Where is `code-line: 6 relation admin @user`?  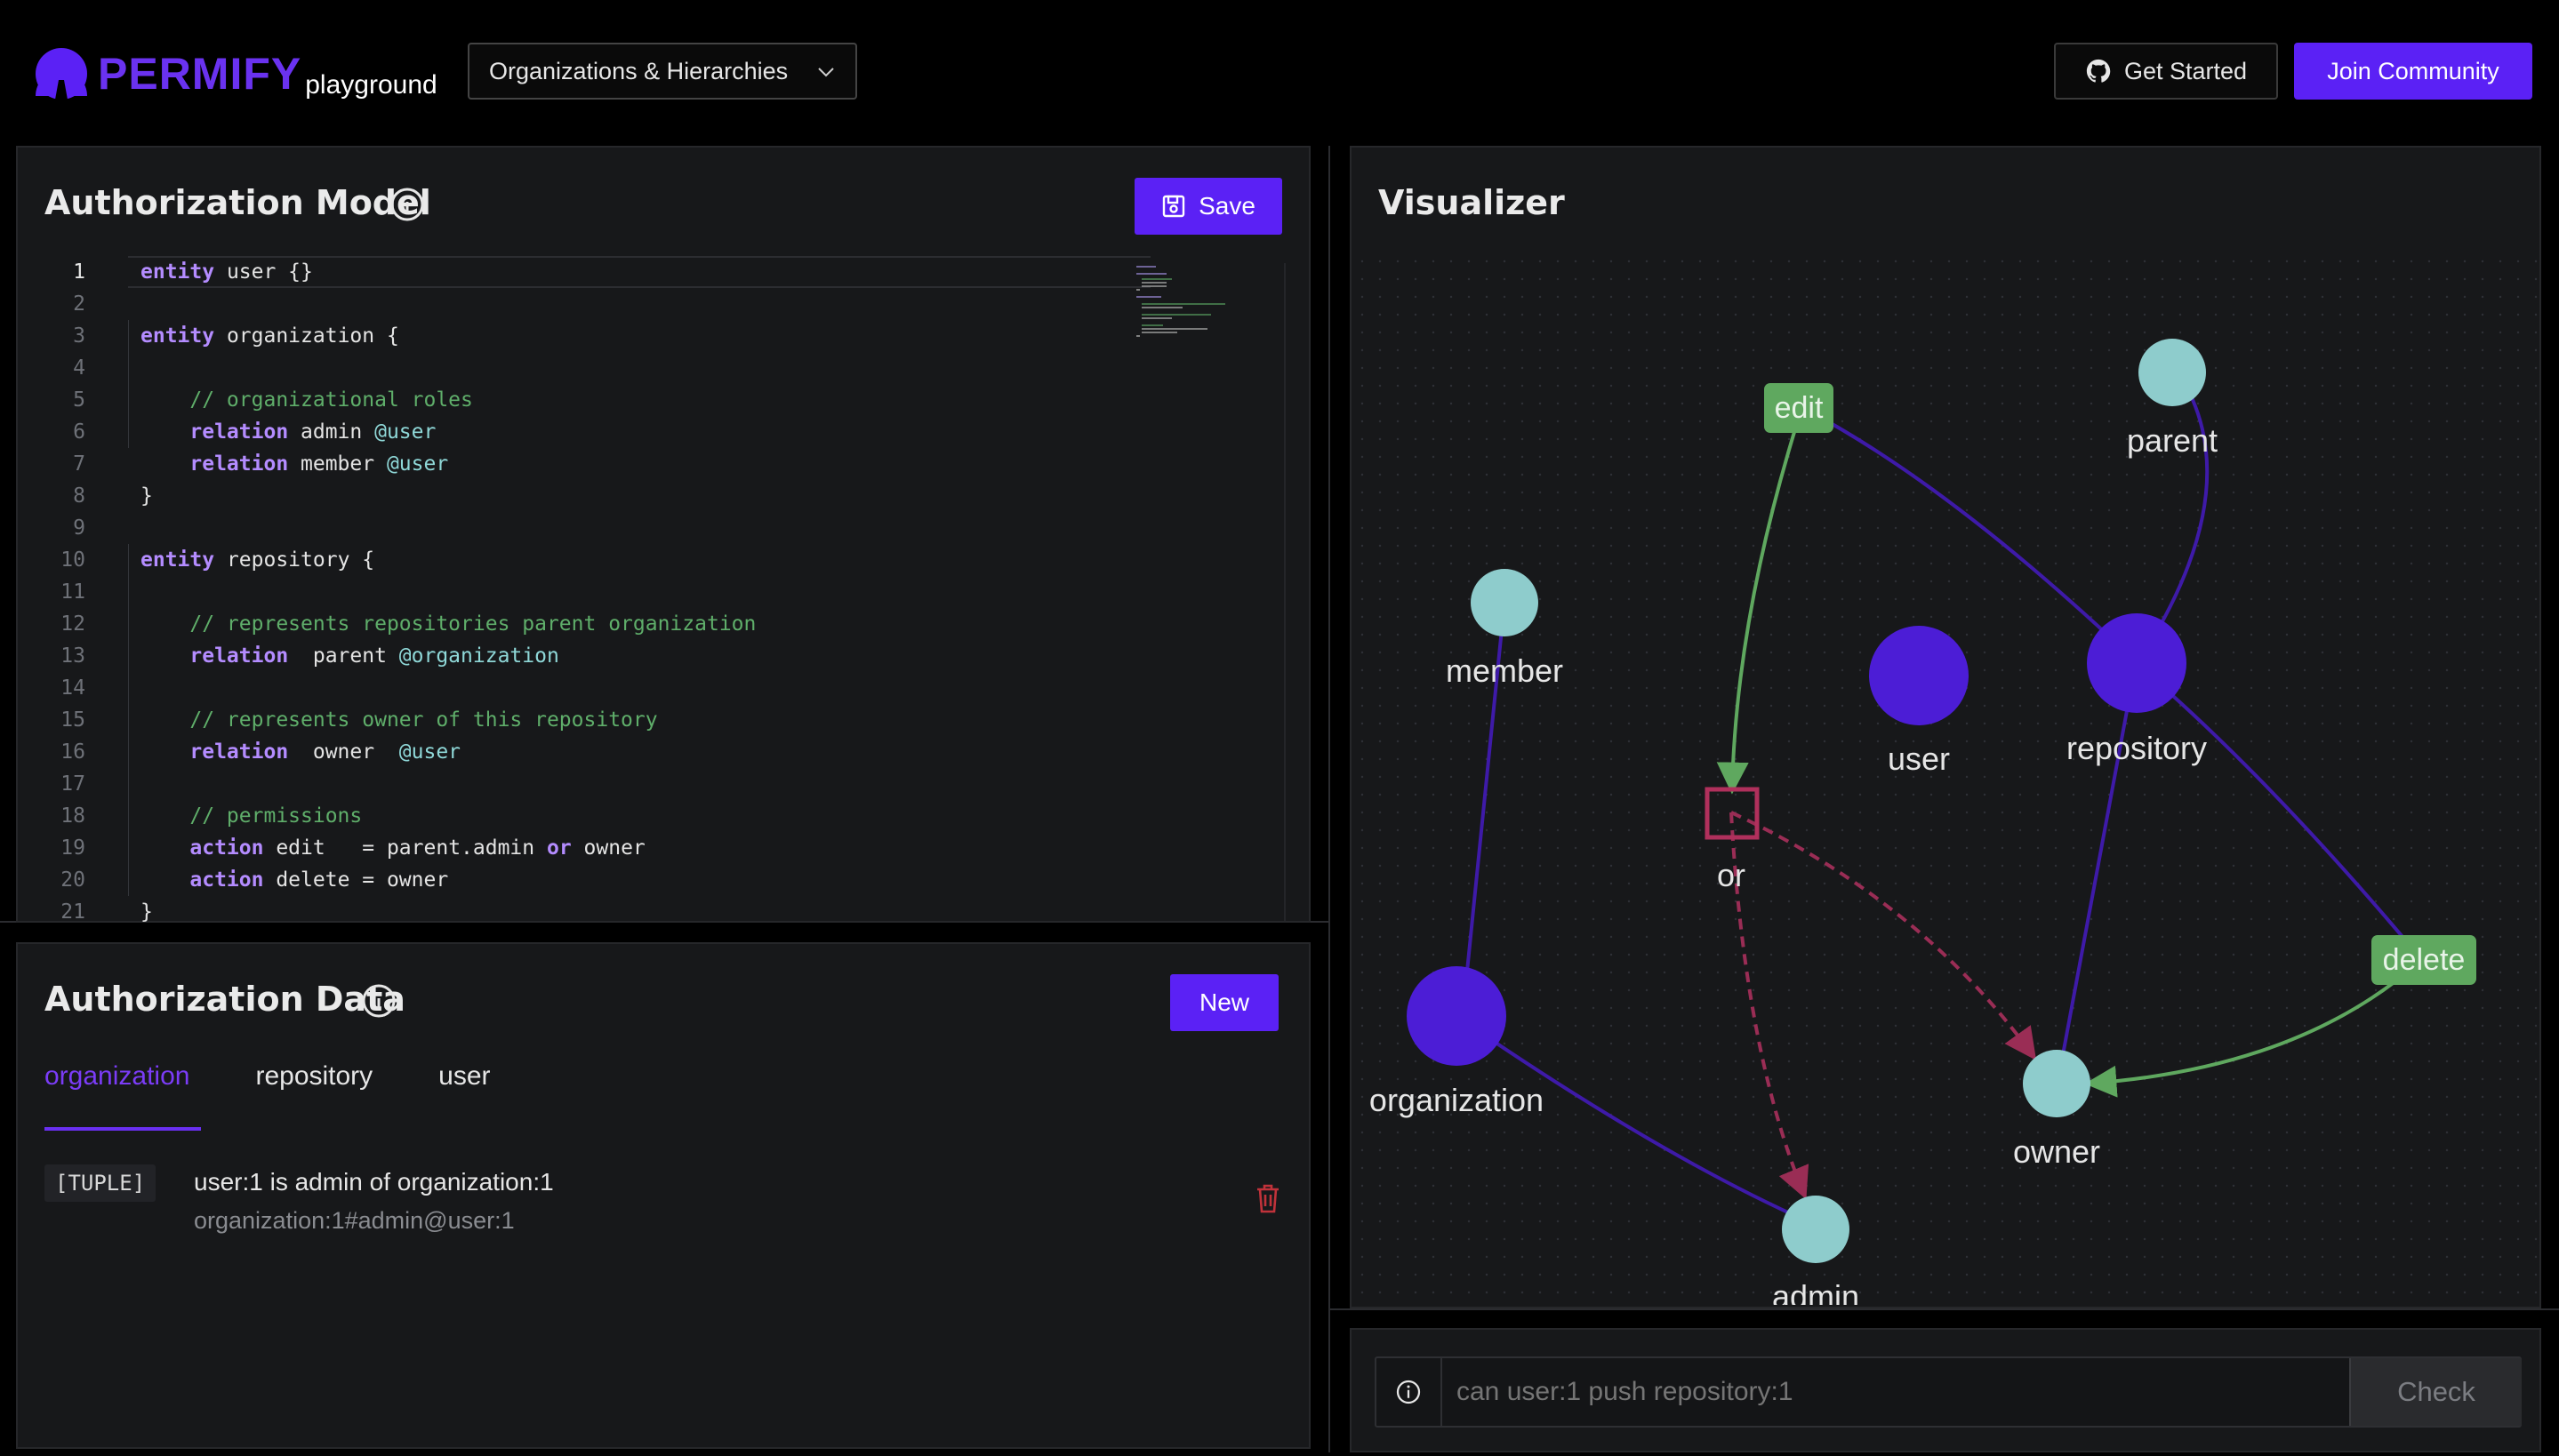 code-line: 6 relation admin @user is located at coordinates (255, 432).